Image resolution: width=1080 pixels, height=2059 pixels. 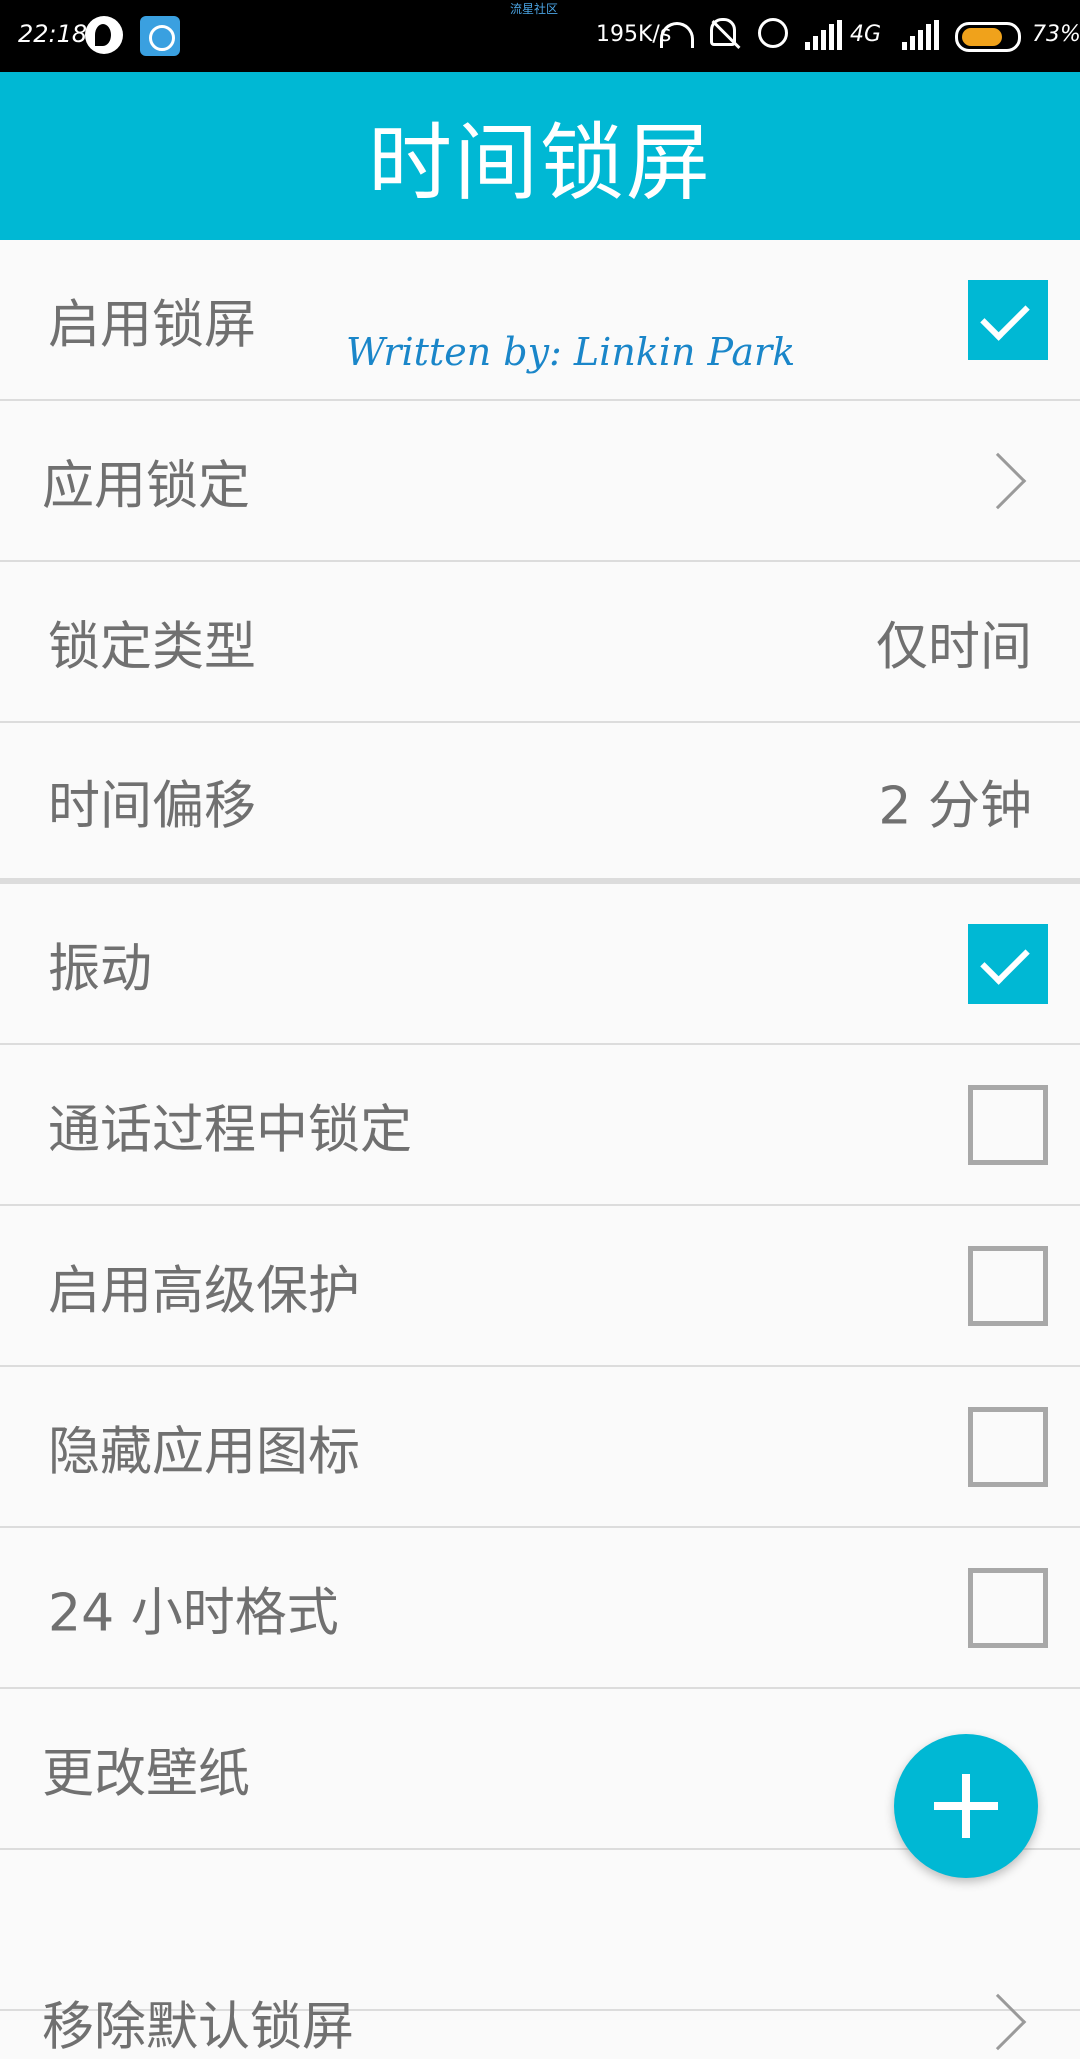 What do you see at coordinates (1008, 1124) in the screenshot?
I see `lock-during-call-checkbox` at bounding box center [1008, 1124].